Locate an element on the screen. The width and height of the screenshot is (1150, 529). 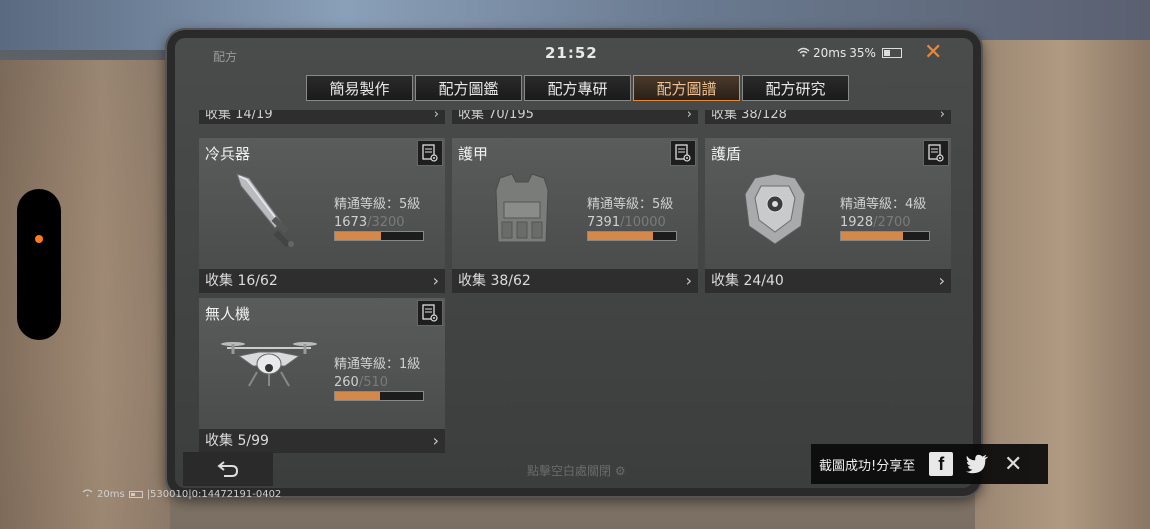
debug-overlay: 20ms |530010|0:14472191-0402 is located at coordinates (181, 494).